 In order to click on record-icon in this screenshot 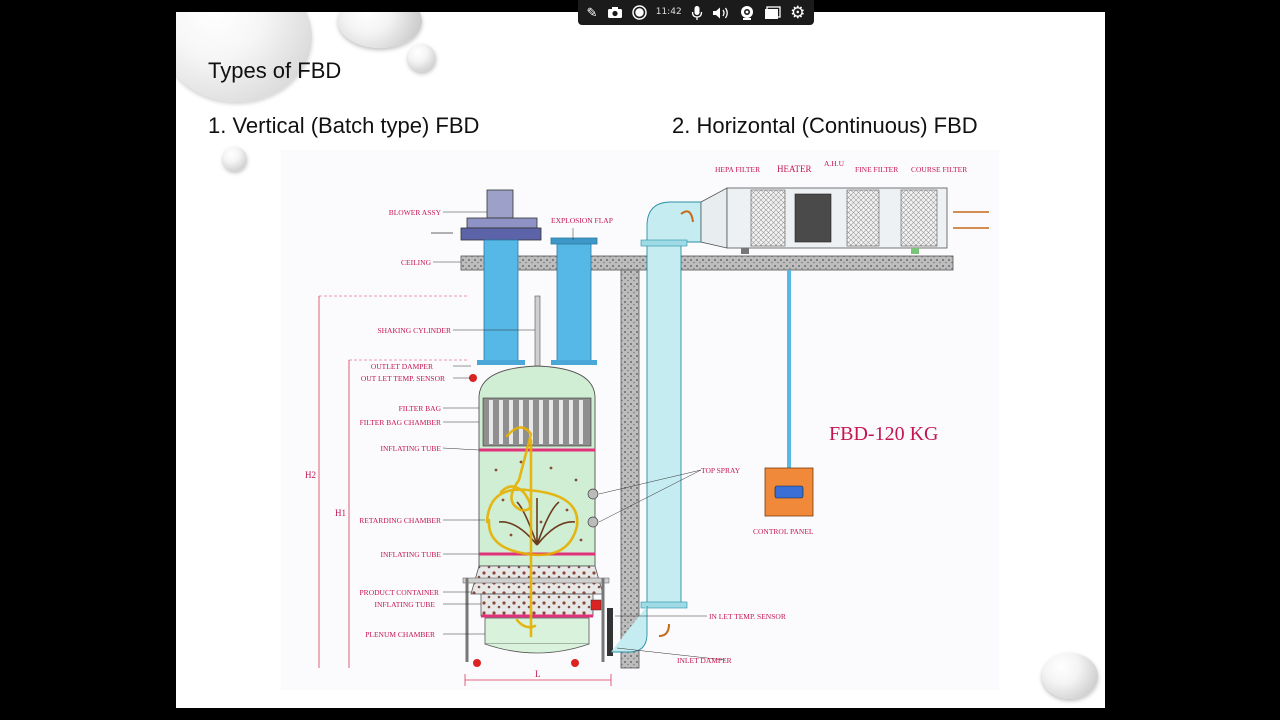, I will do `click(639, 12)`.